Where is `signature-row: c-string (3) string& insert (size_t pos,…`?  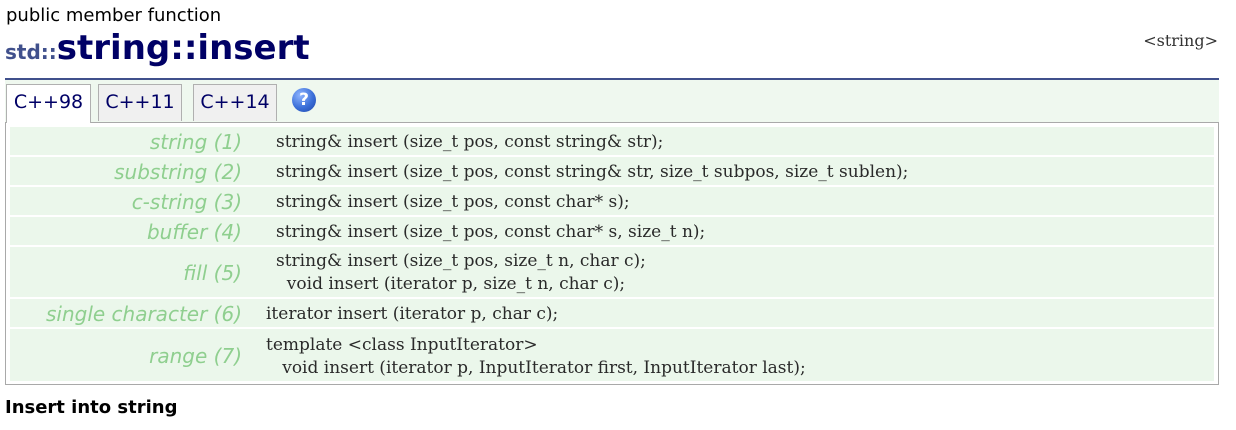 signature-row: c-string (3) string& insert (size_t pos,… is located at coordinates (612, 201).